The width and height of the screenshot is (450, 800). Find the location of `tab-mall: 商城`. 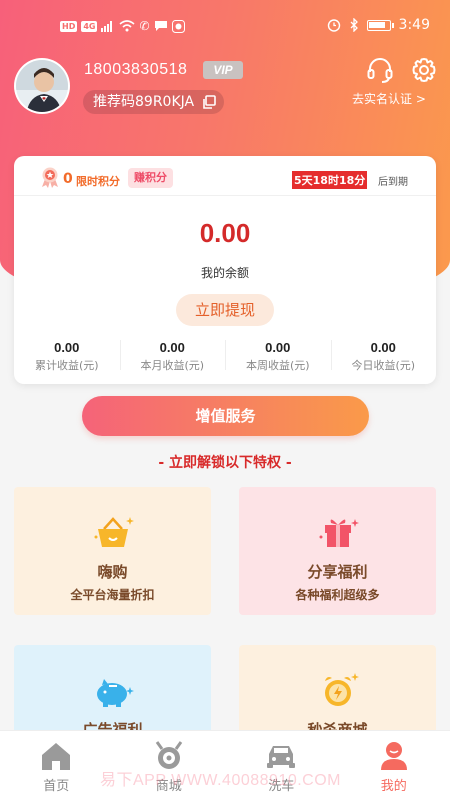

tab-mall: 商城 is located at coordinates (169, 765).